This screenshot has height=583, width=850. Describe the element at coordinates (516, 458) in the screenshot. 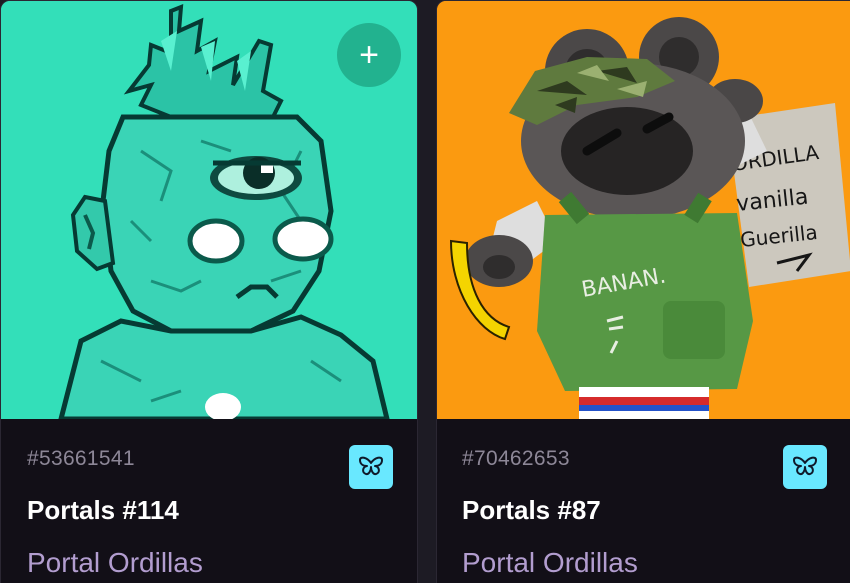

I see `token-id: #70462653` at that location.